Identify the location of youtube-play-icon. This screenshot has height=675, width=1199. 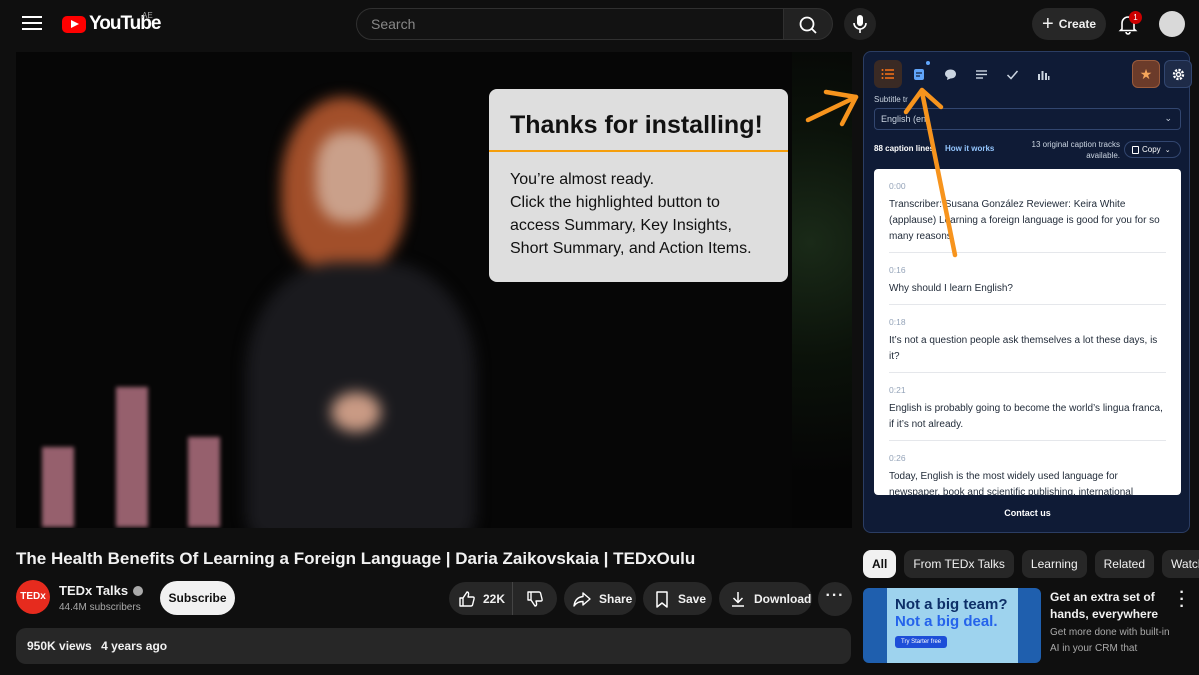
(74, 24).